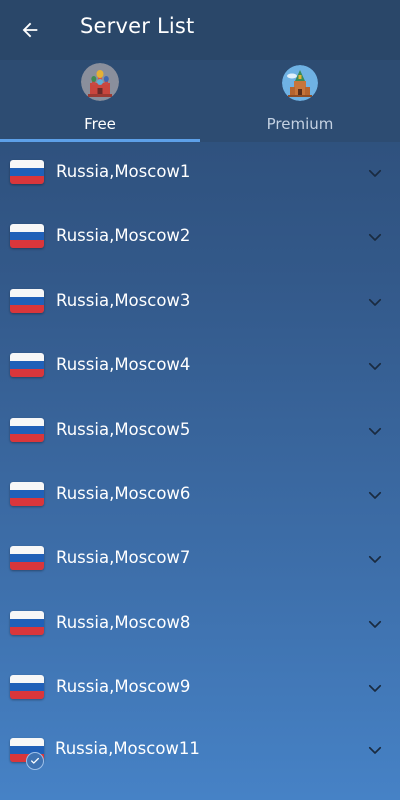 This screenshot has width=400, height=800. Describe the element at coordinates (123, 236) in the screenshot. I see `server-name: Russia,Moscow2` at that location.